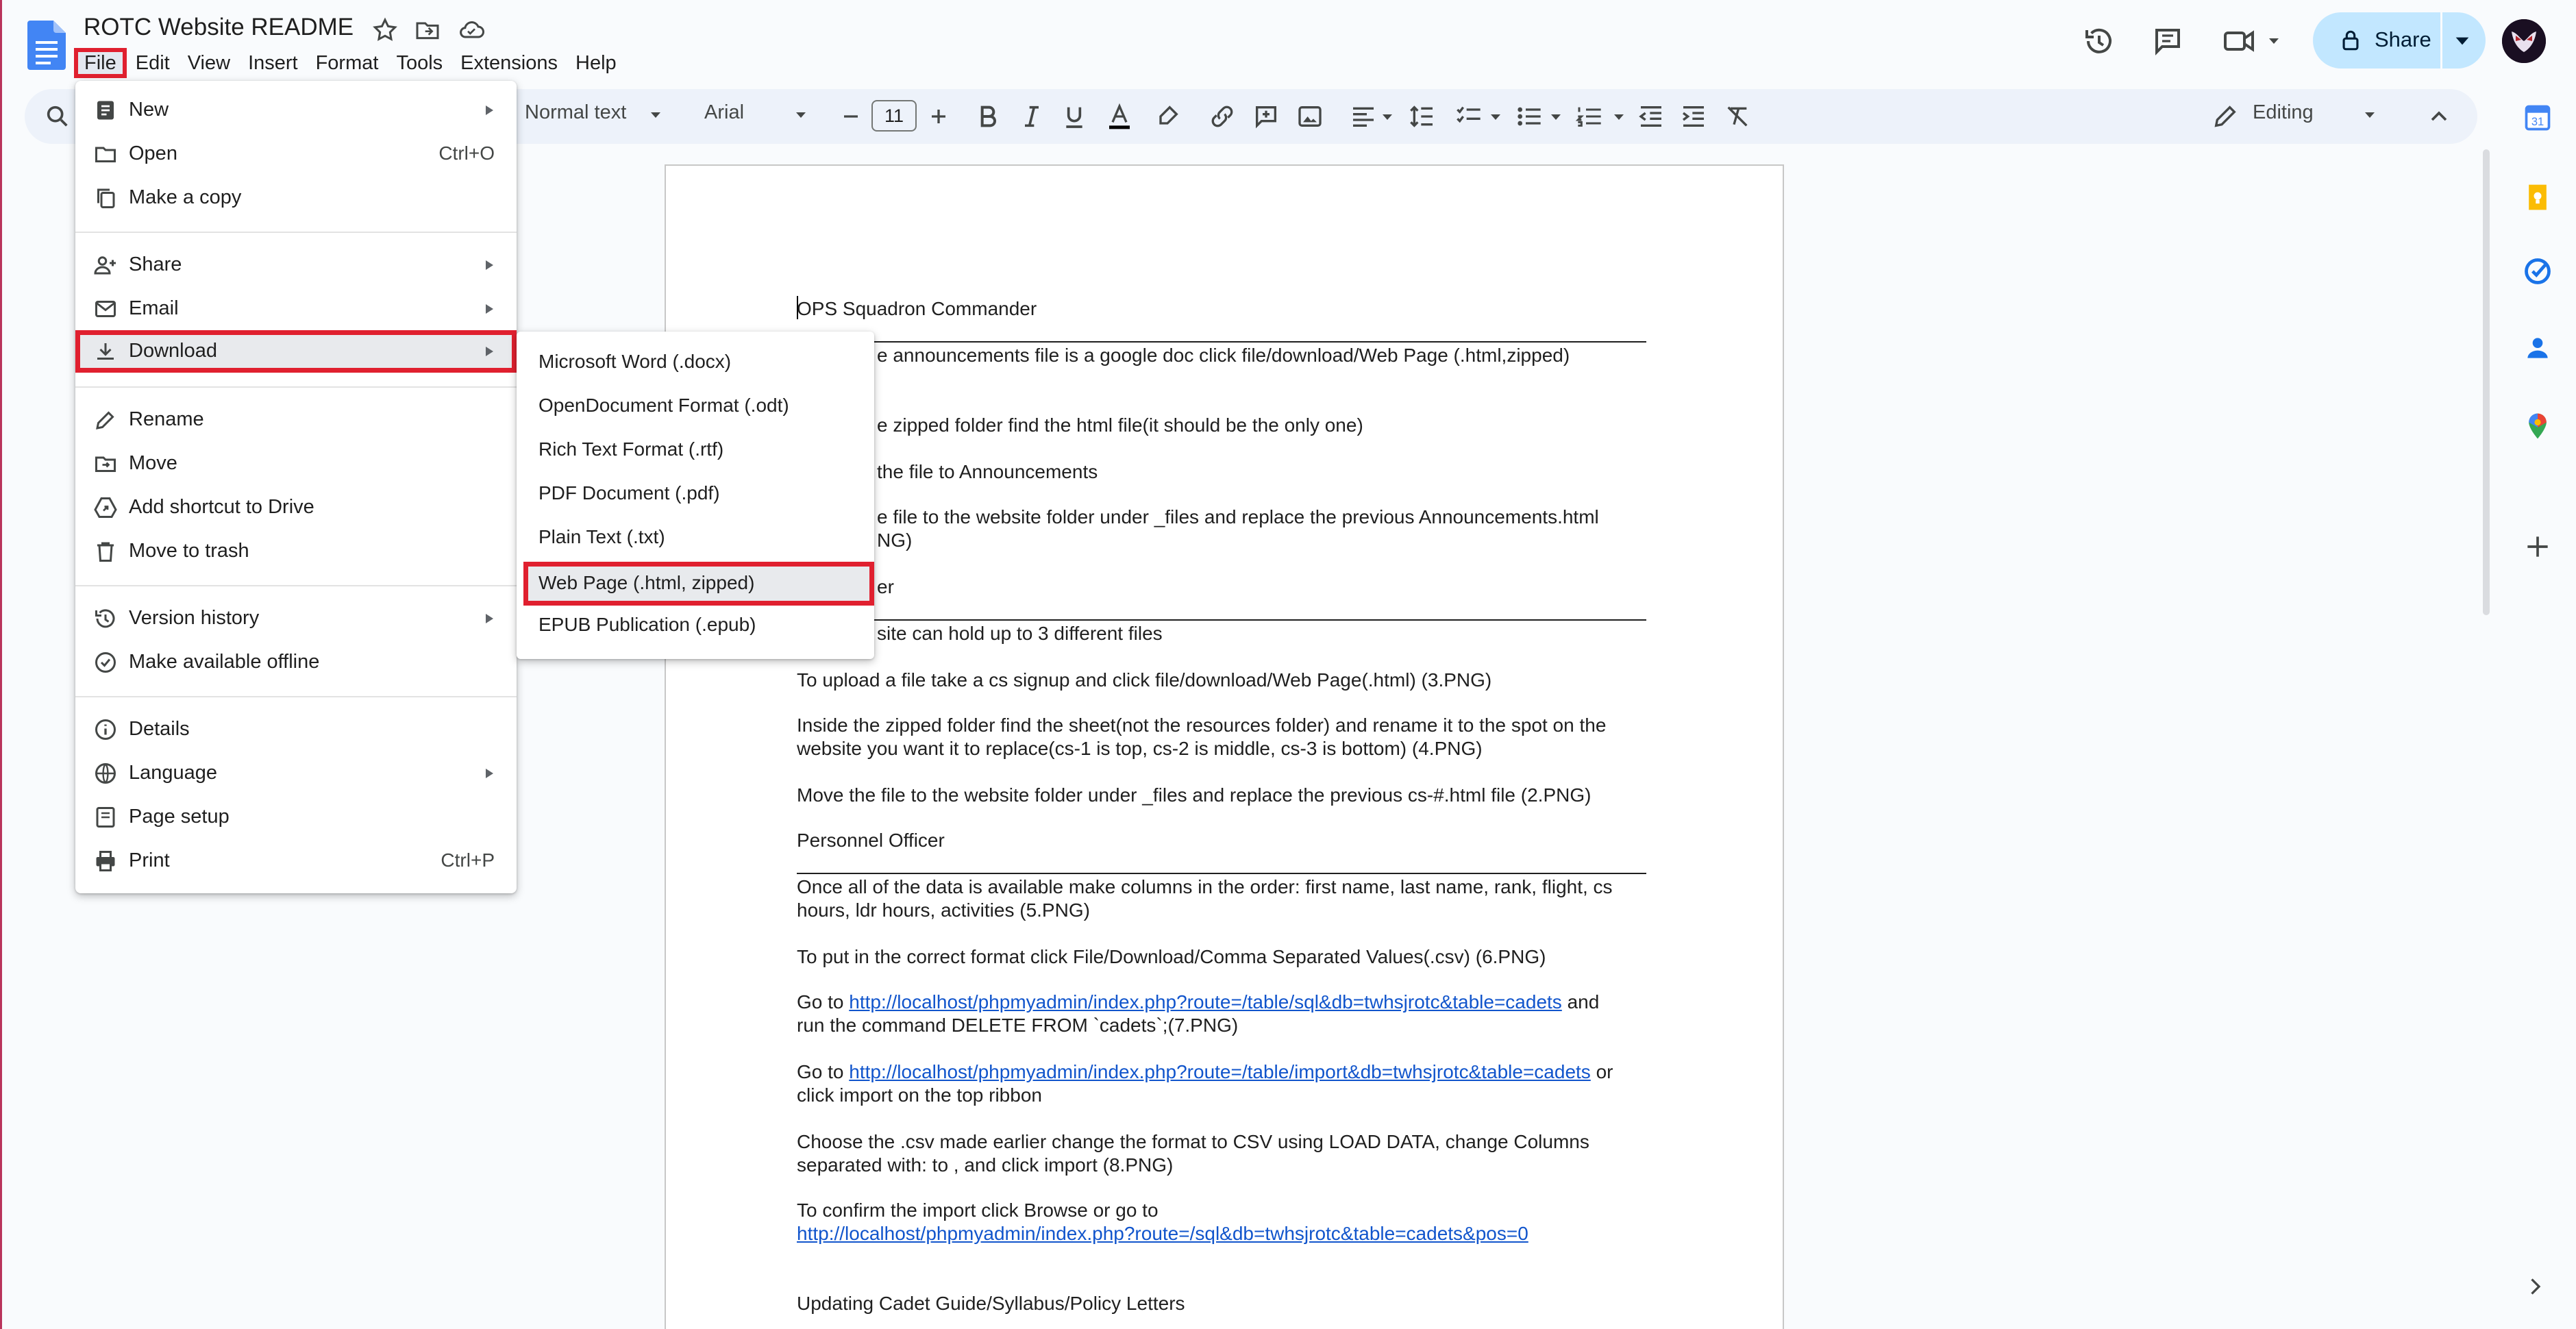  I want to click on file-menu-print: Print Ctrl+P, so click(296, 861).